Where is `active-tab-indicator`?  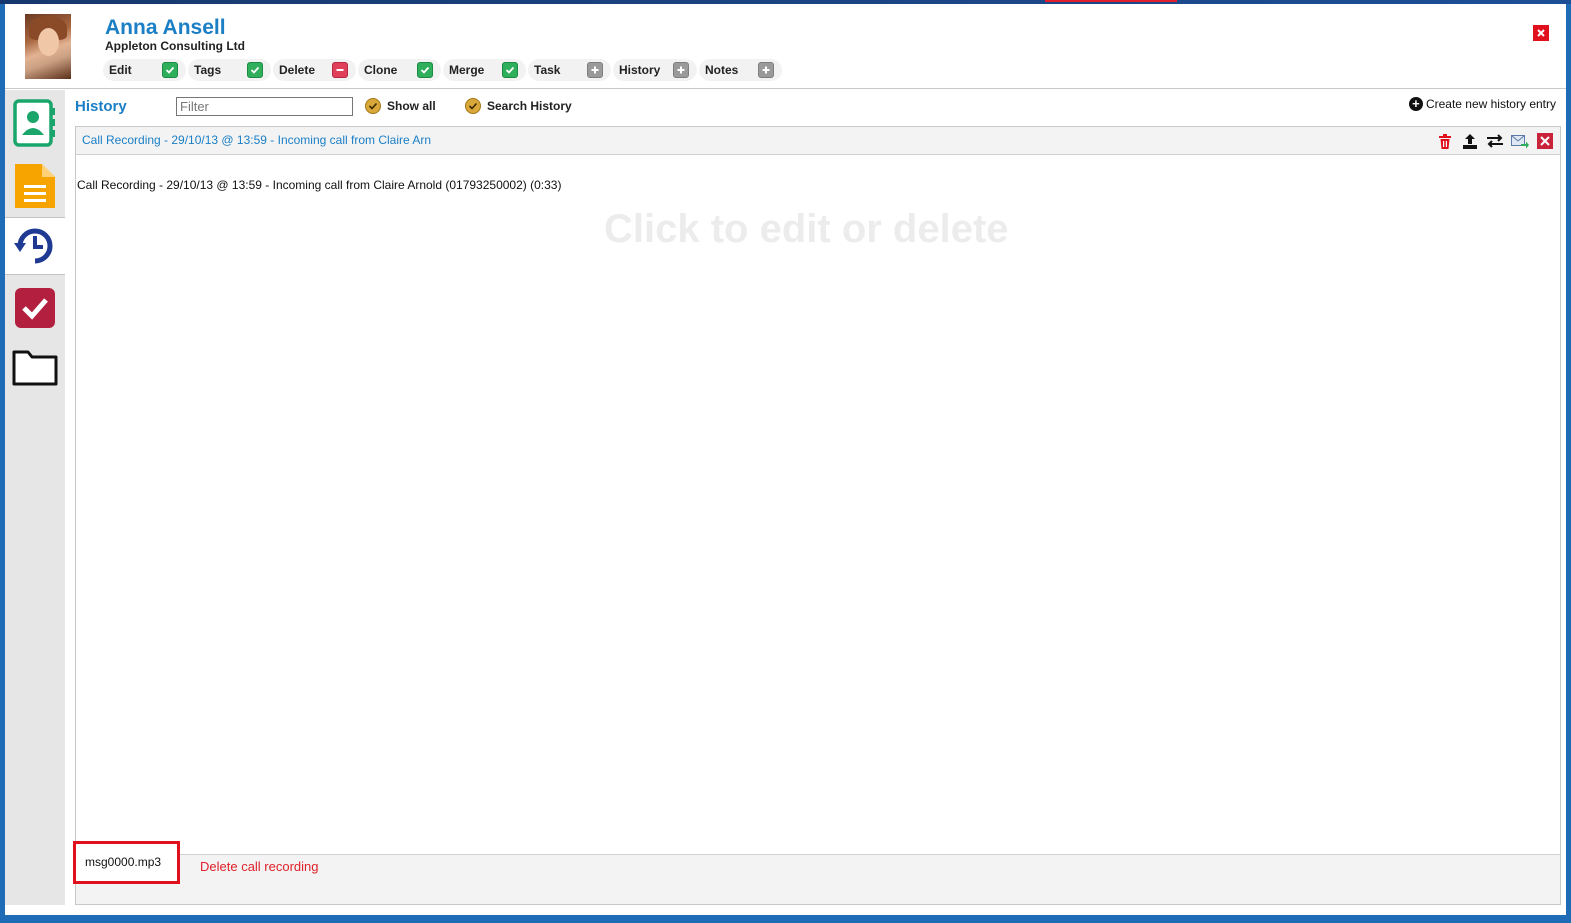 active-tab-indicator is located at coordinates (1111, 1).